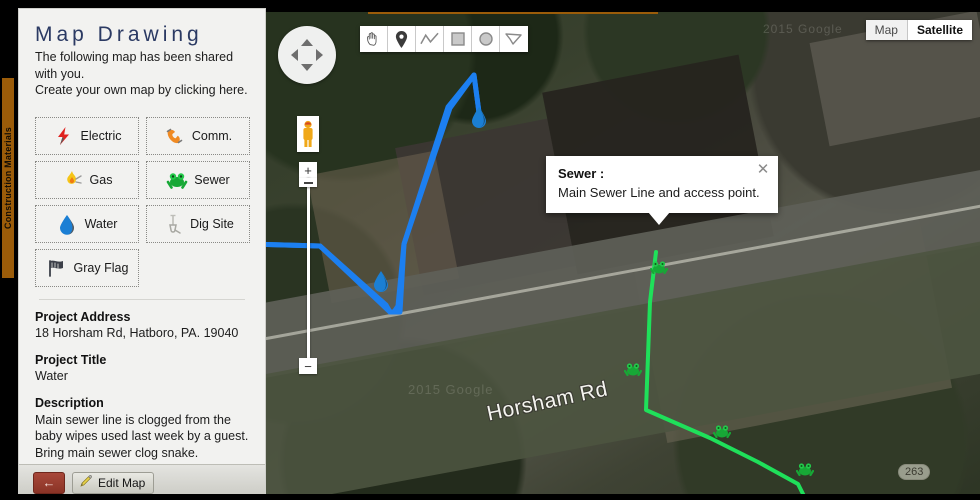  I want to click on zoom-control: + −, so click(308, 268).